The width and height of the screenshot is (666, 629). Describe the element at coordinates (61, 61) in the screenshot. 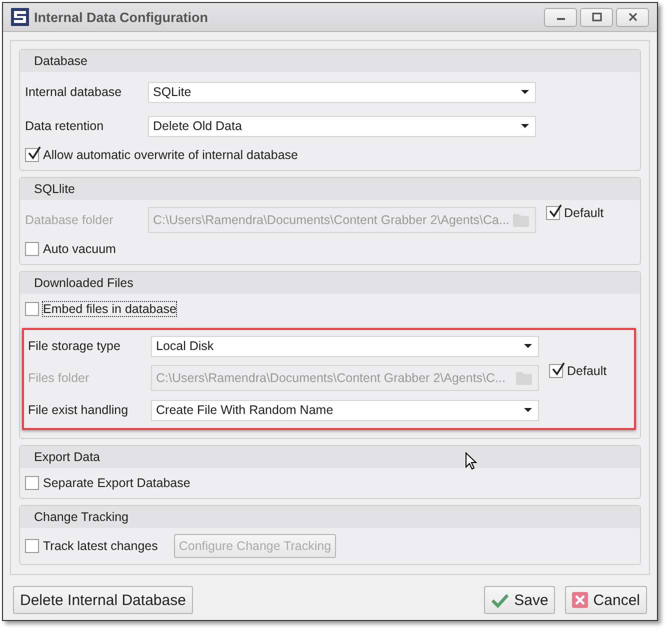

I see `group-title: Database` at that location.